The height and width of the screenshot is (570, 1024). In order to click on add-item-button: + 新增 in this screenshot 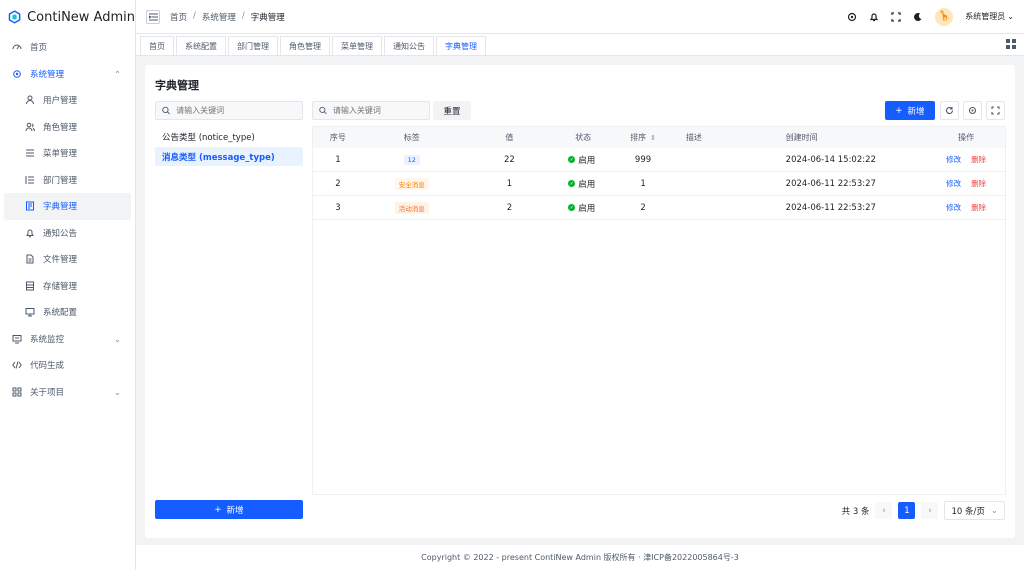, I will do `click(910, 110)`.